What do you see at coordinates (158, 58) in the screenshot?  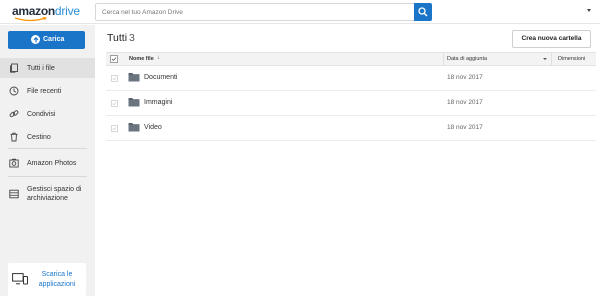 I see `sort-arrow-down-icon: ↓` at bounding box center [158, 58].